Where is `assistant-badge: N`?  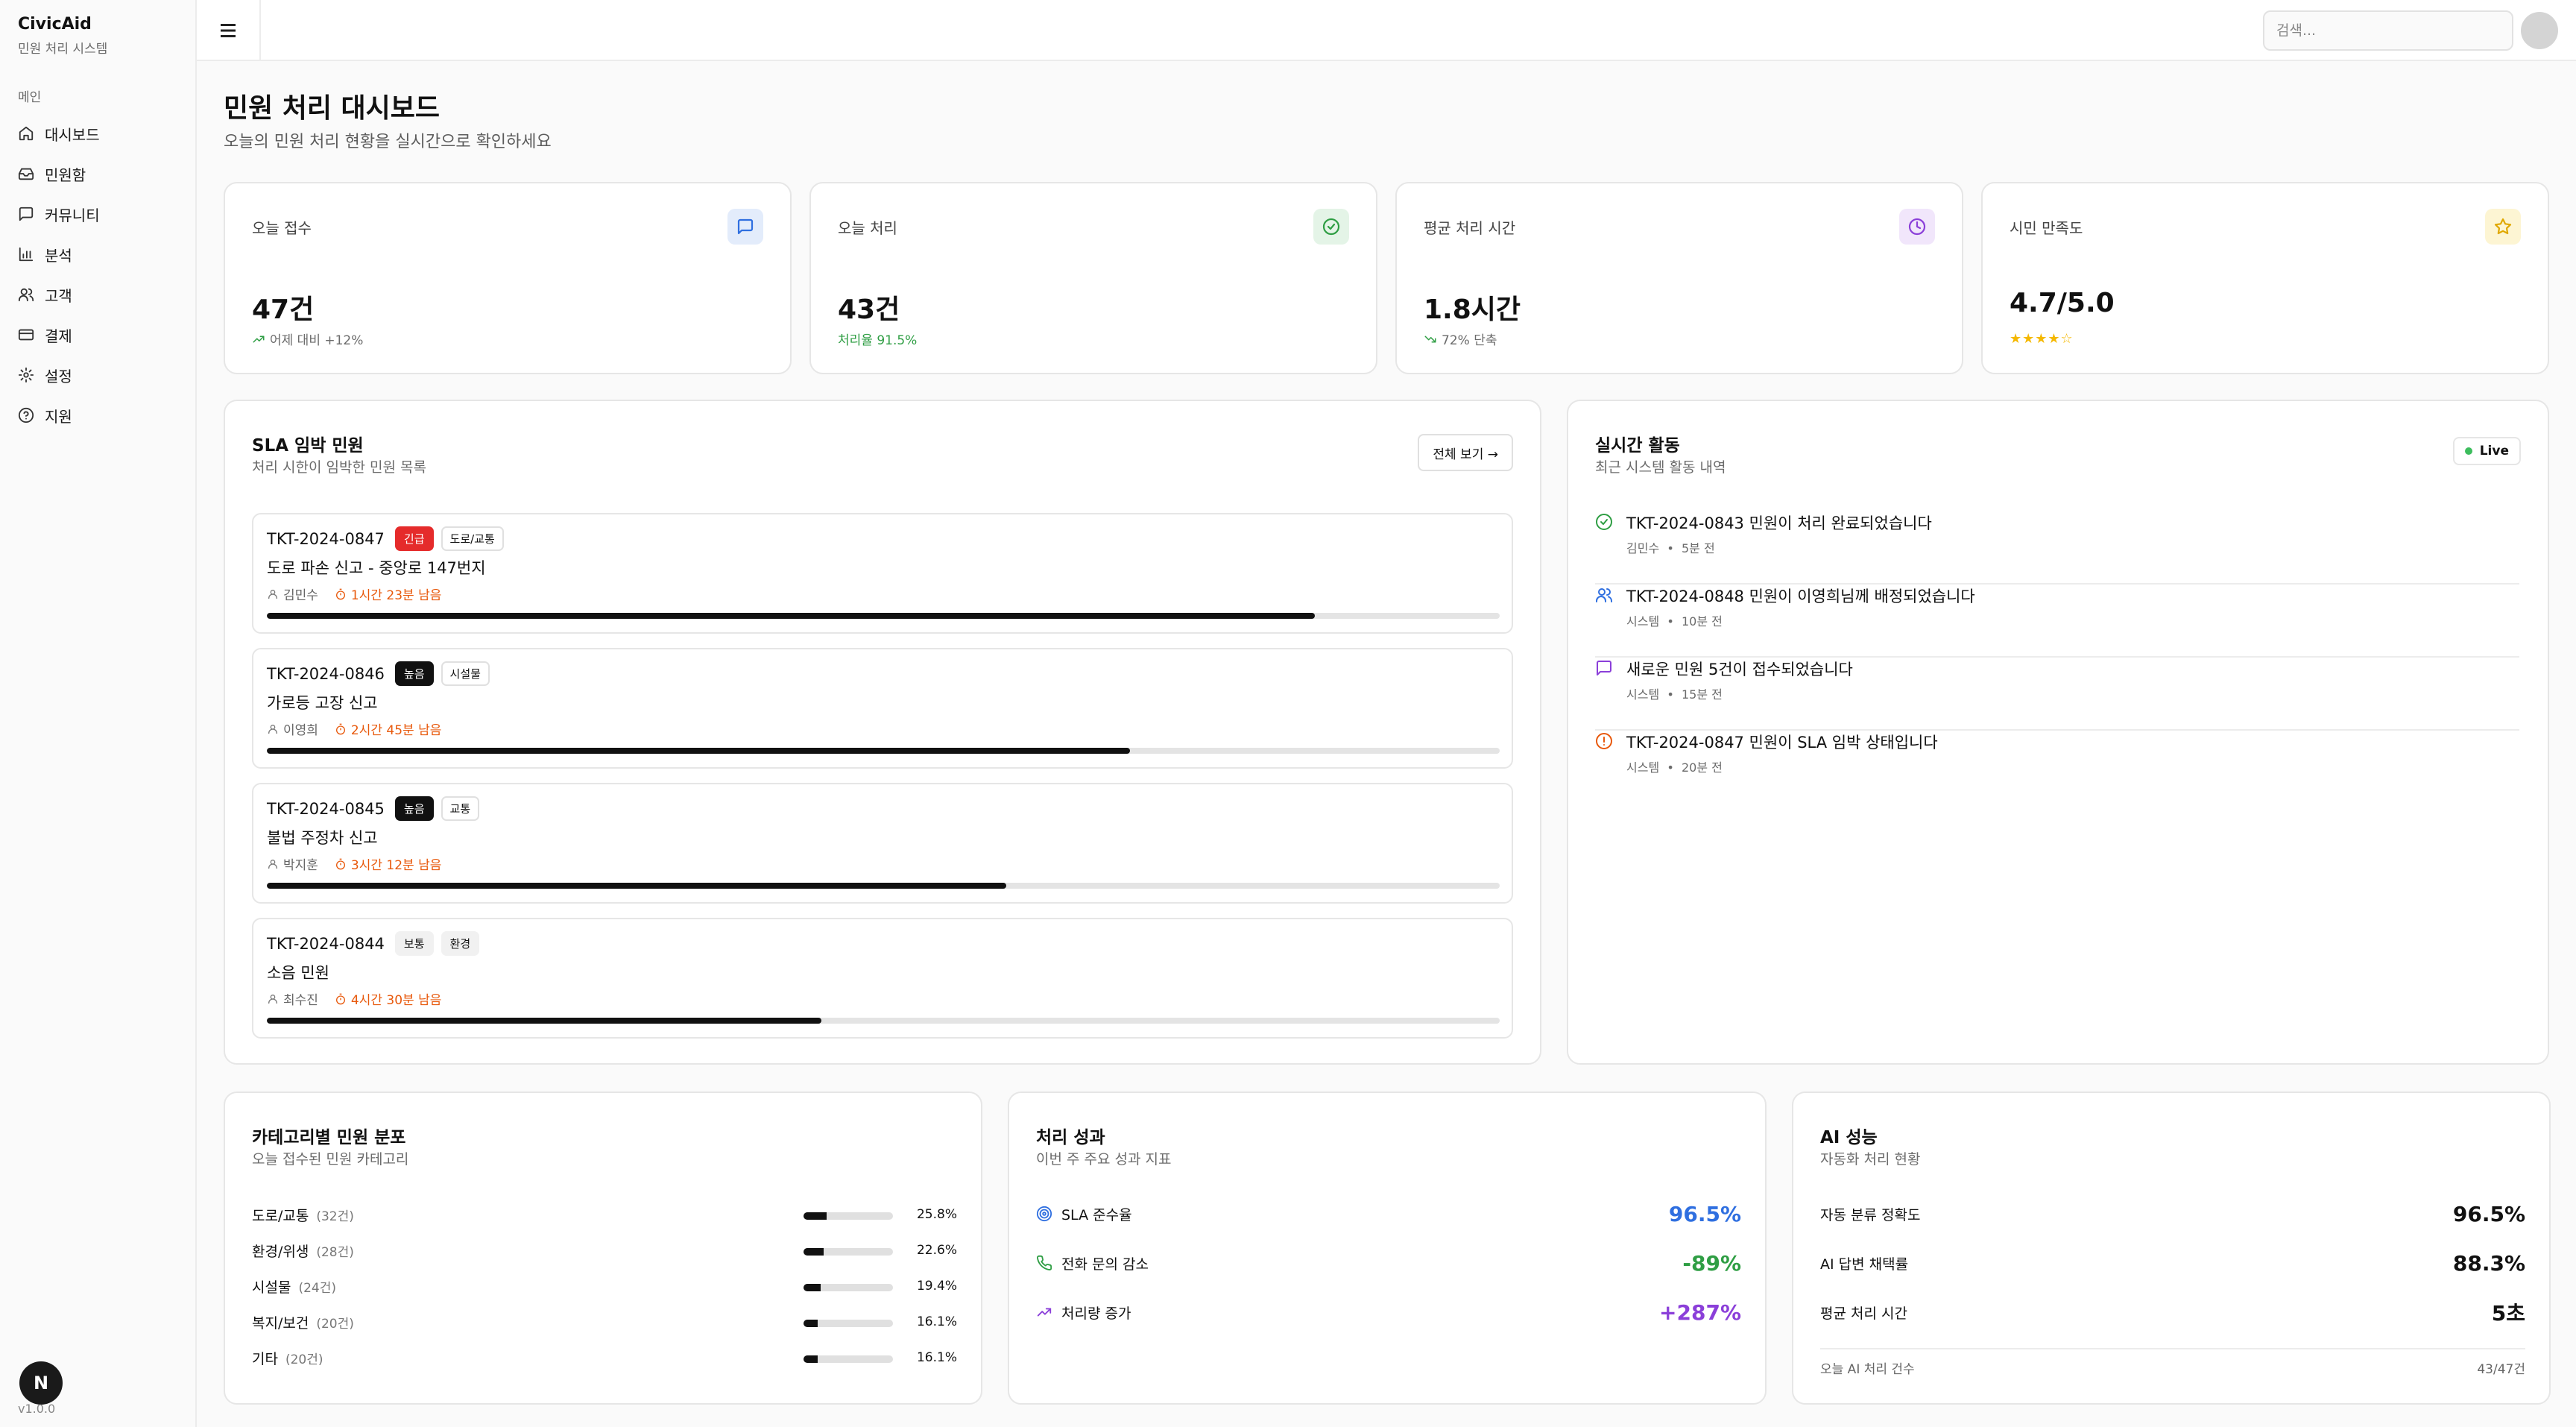 assistant-badge: N is located at coordinates (41, 1383).